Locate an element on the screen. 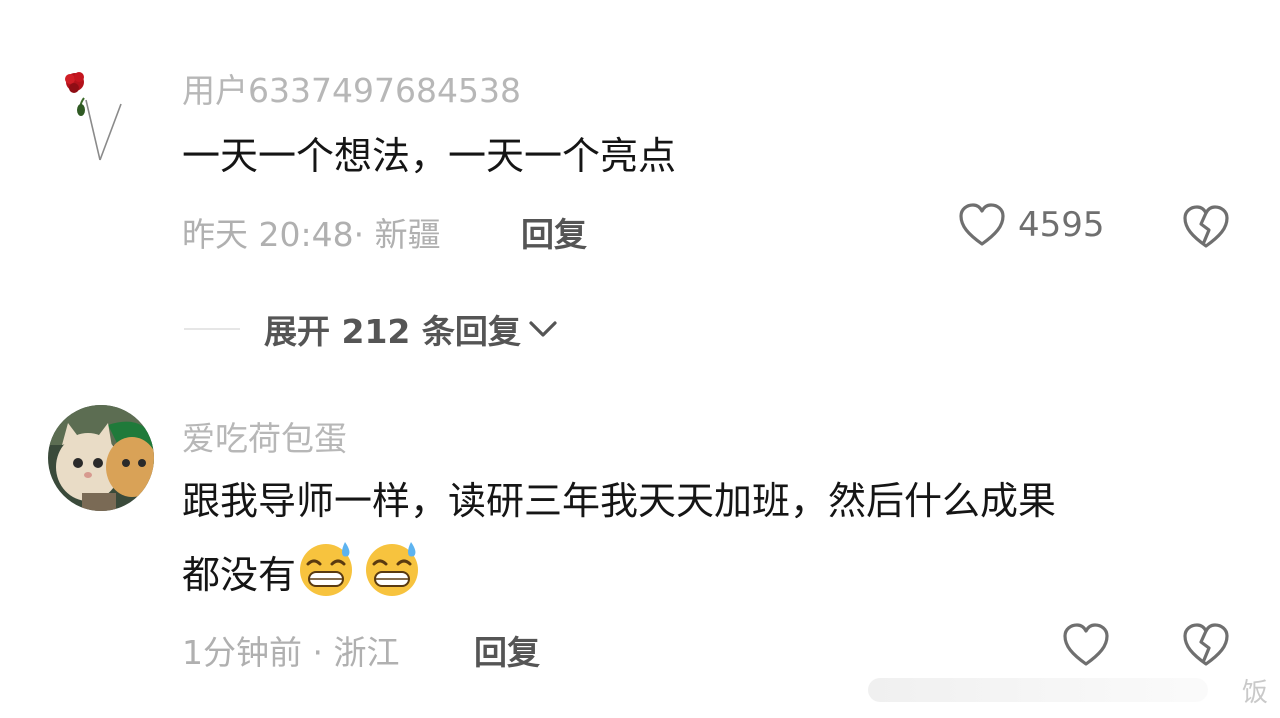  comment-meta: 1分钟前 · 浙江 is located at coordinates (291, 652).